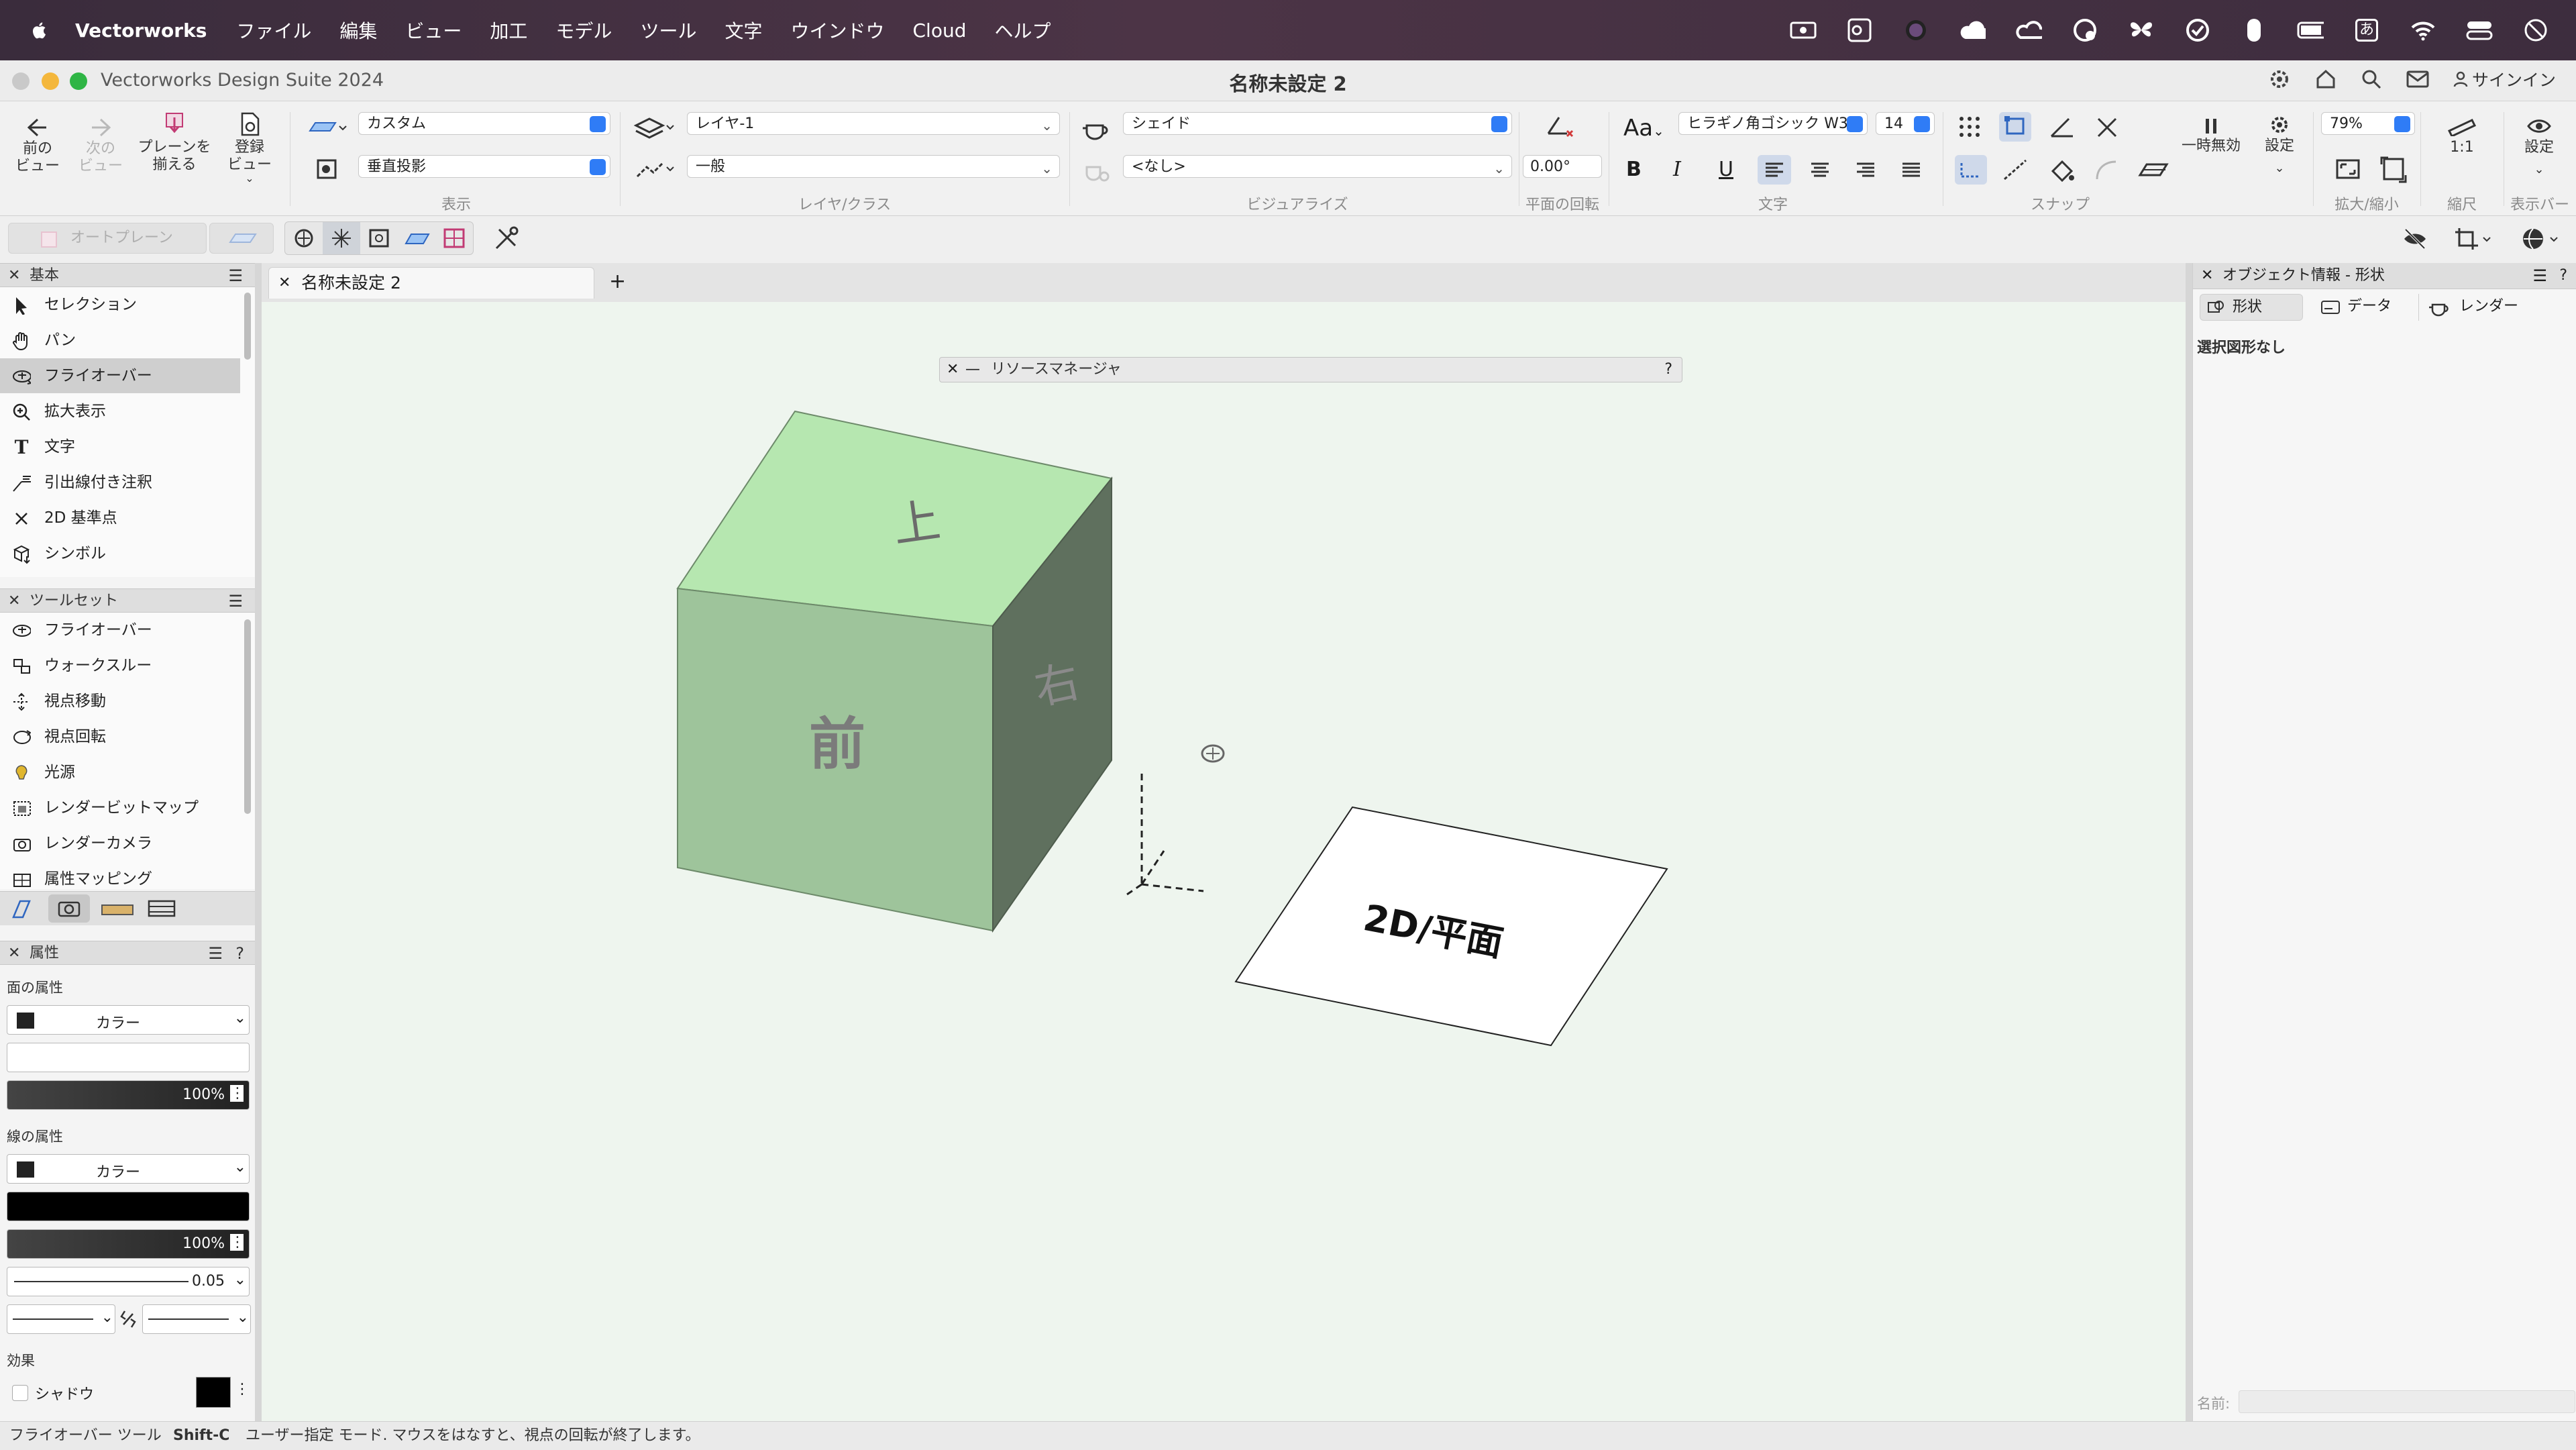 This screenshot has height=1450, width=2576. I want to click on apple-logo-icon, so click(38, 30).